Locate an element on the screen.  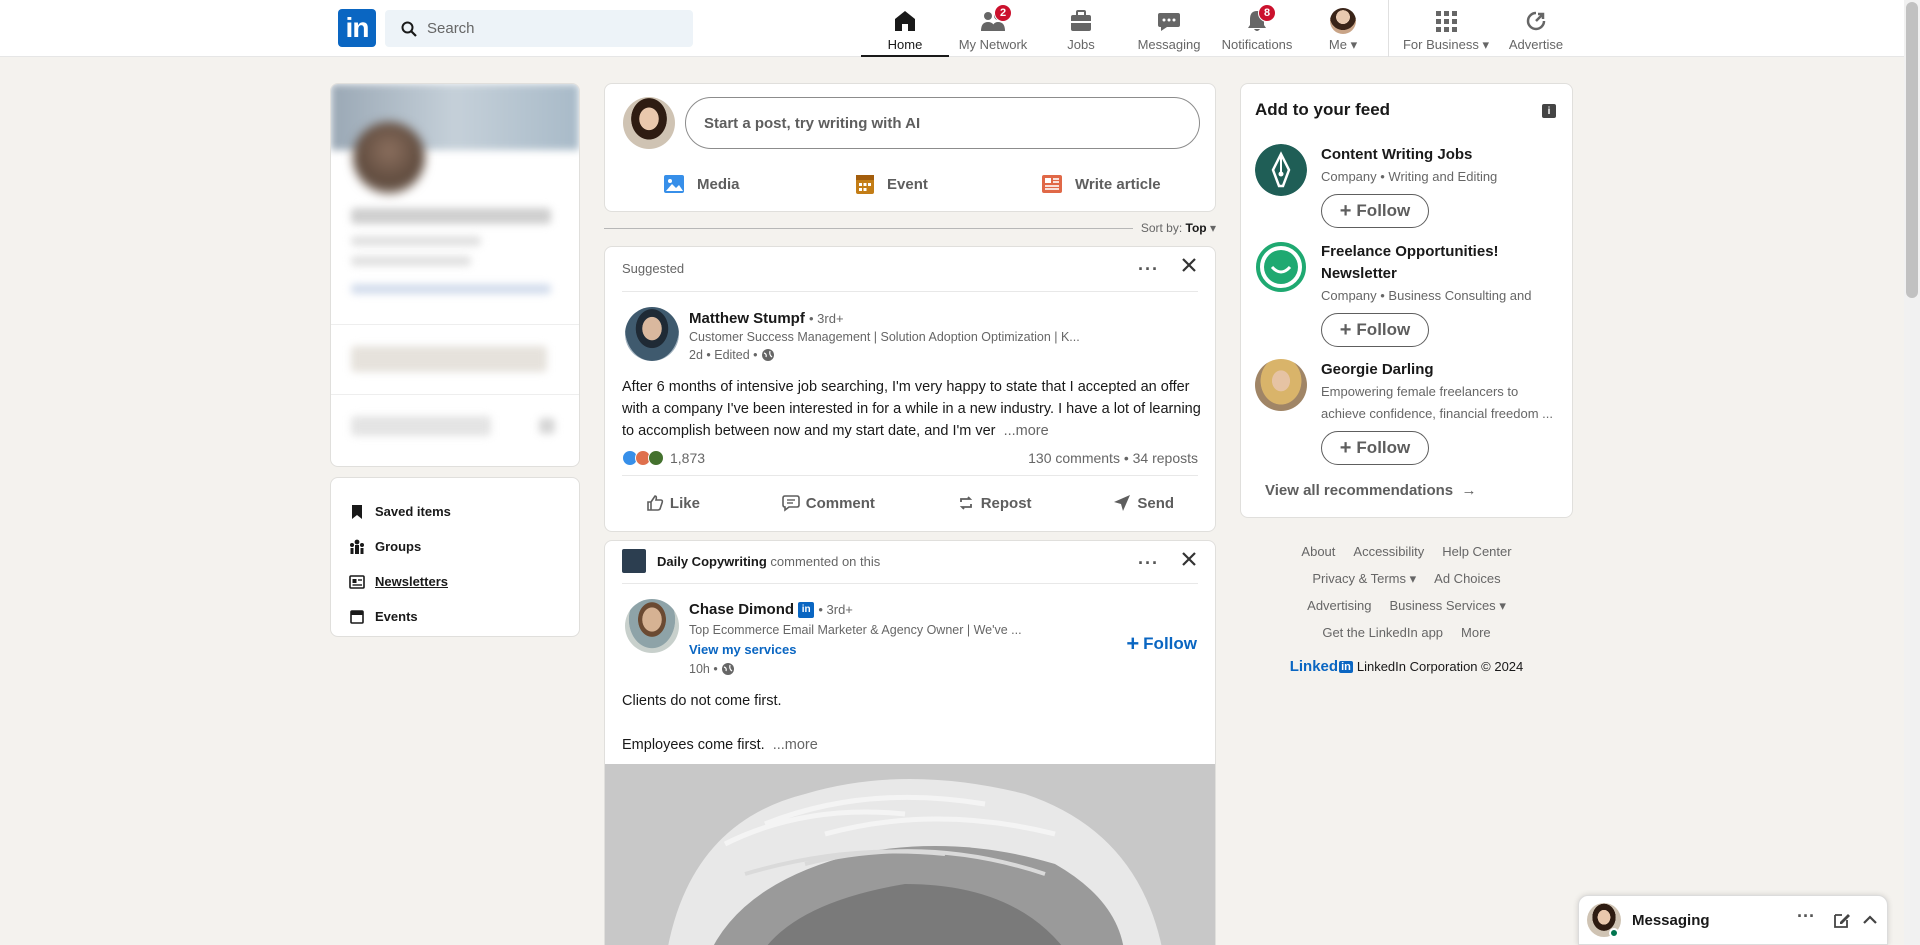
comments-reposts-count: 130 comments • 34 reposts is located at coordinates (1113, 458).